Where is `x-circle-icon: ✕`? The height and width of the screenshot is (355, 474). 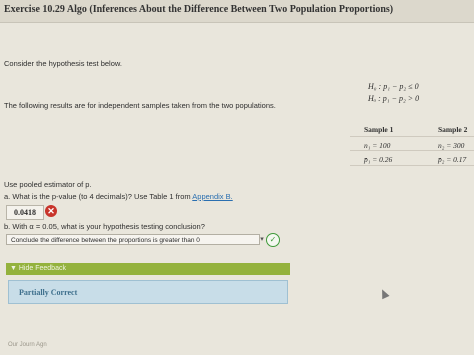
x-circle-icon: ✕ is located at coordinates (51, 211).